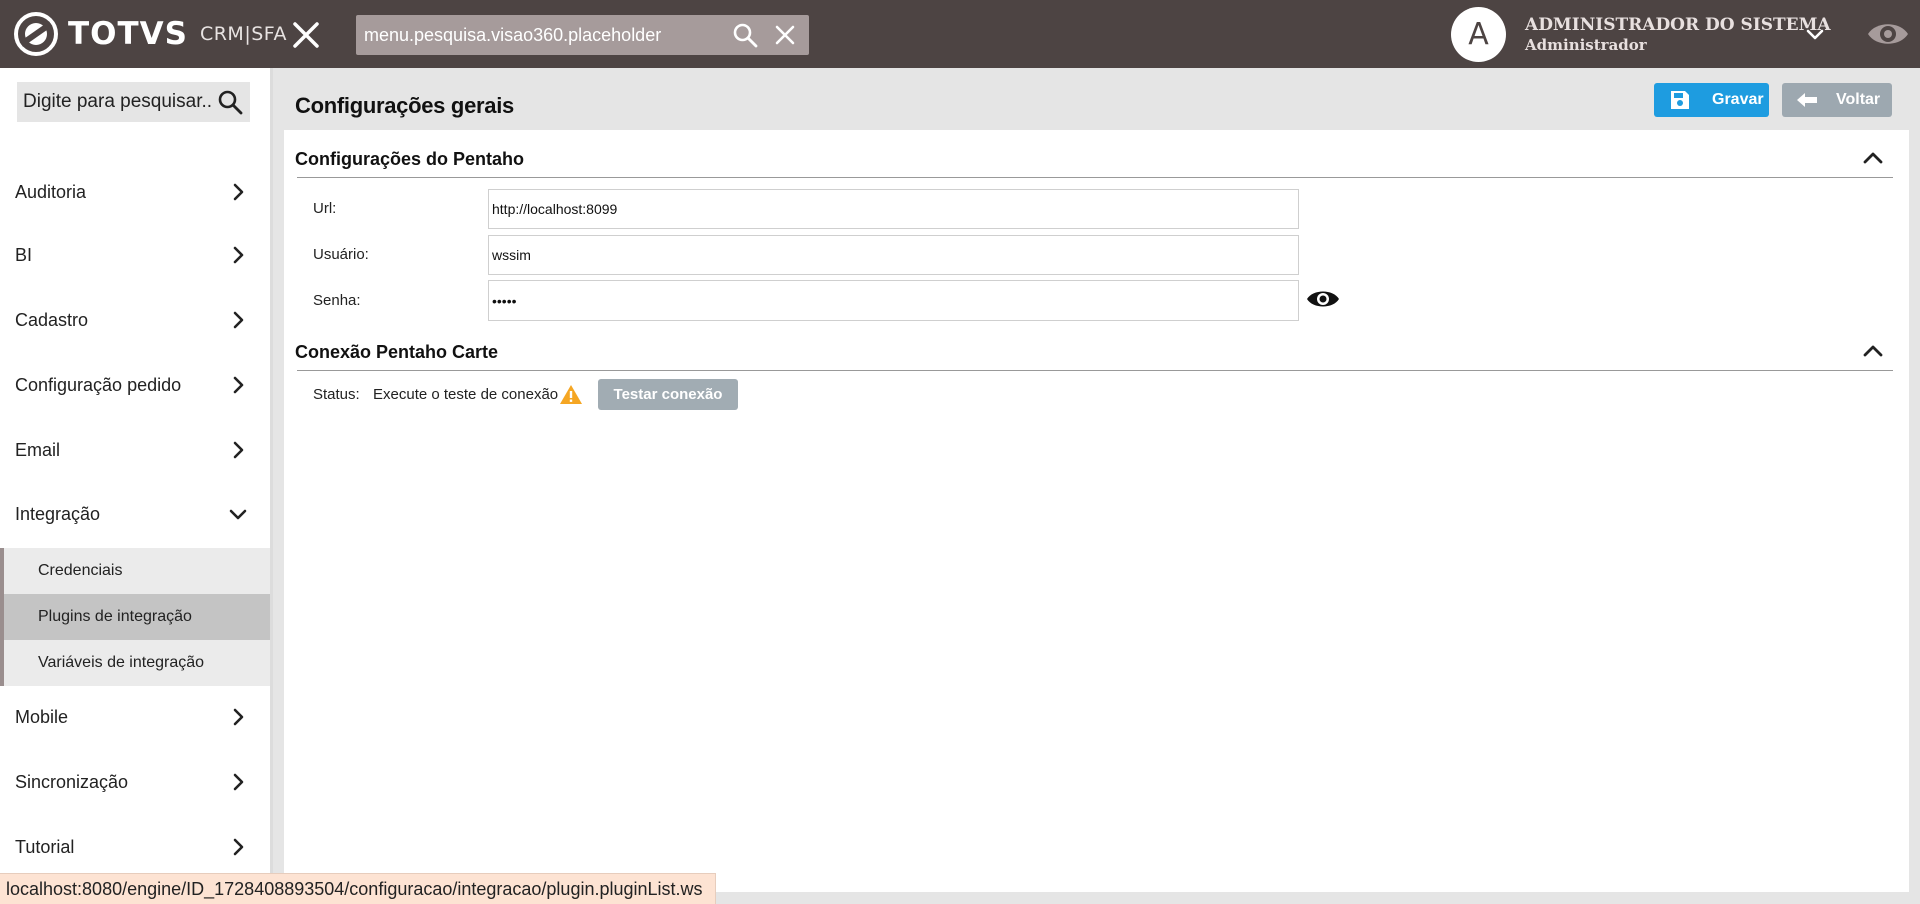 The image size is (1920, 904). I want to click on sidebar-item-bi: BI, so click(135, 255).